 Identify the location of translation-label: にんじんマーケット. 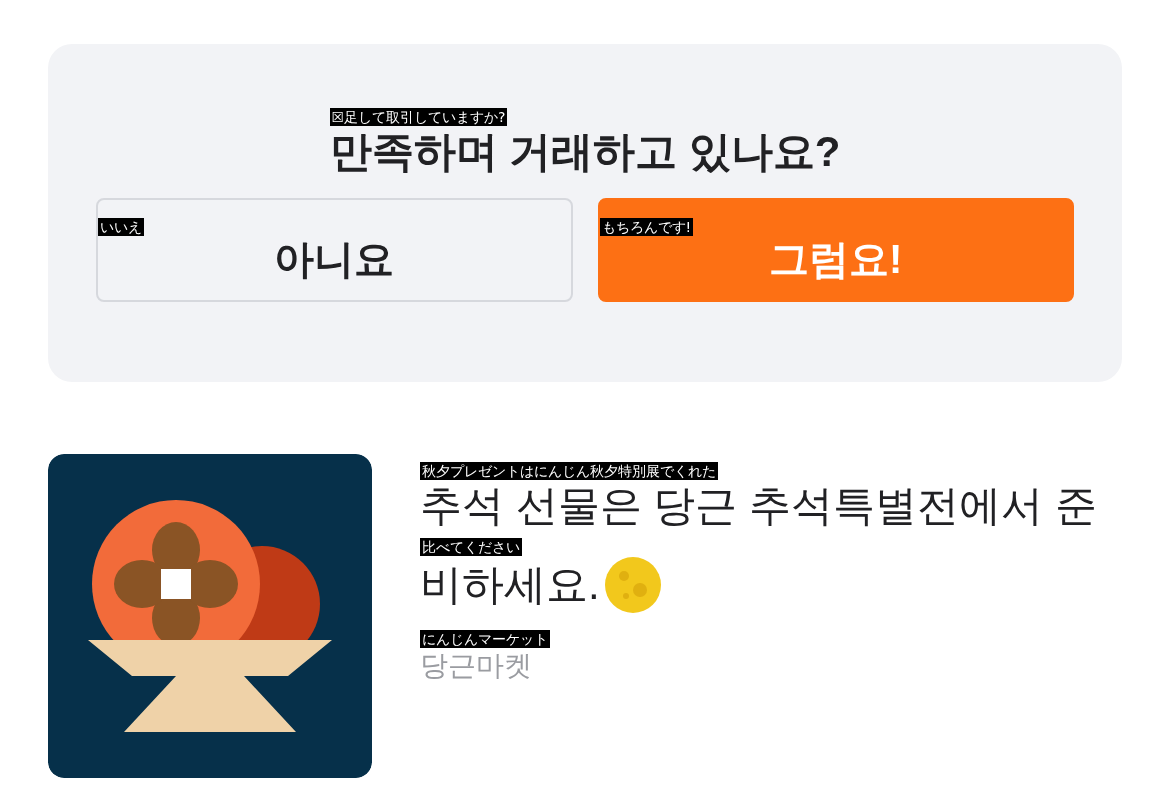
(485, 639).